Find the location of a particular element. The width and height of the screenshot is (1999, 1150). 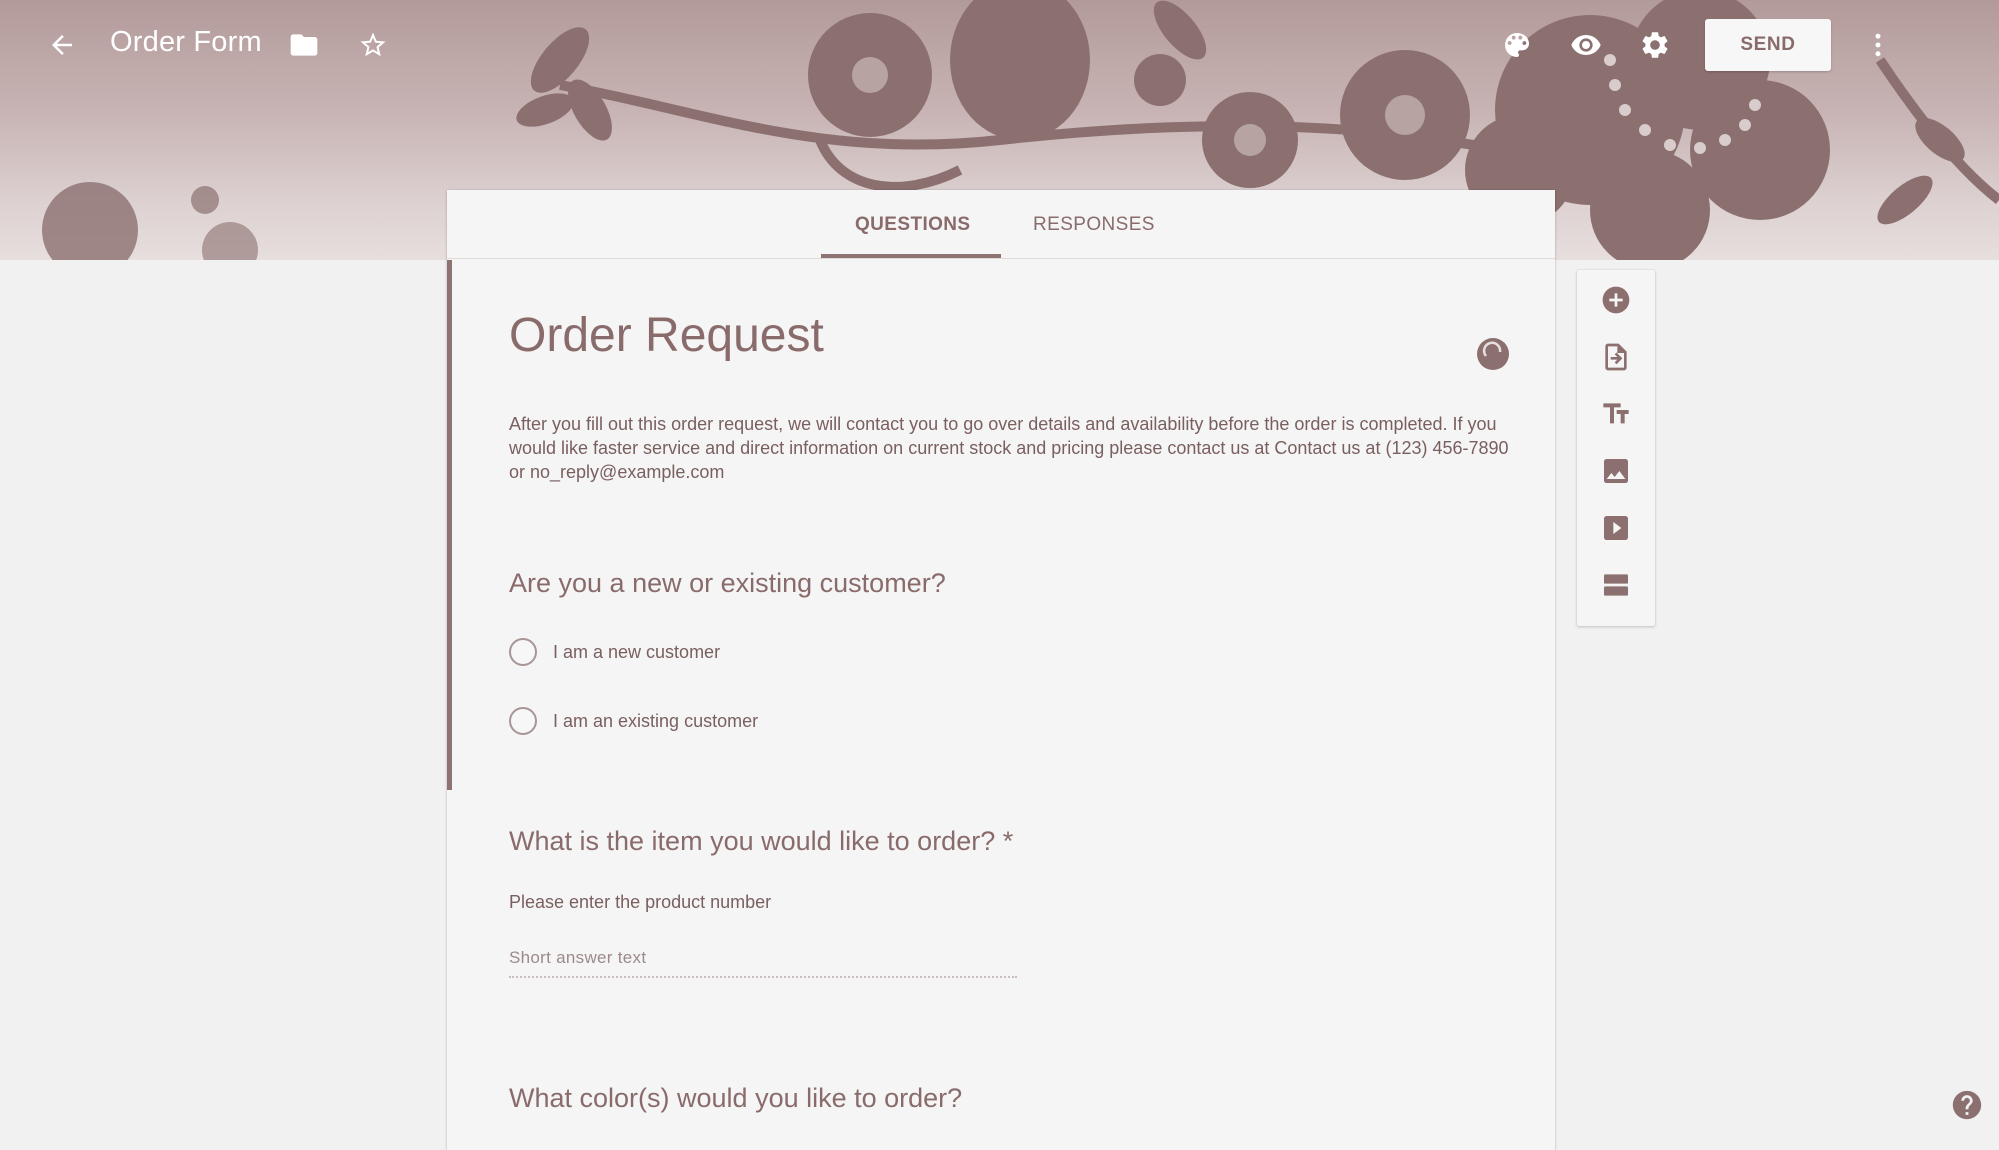

help-button is located at coordinates (1967, 1105).